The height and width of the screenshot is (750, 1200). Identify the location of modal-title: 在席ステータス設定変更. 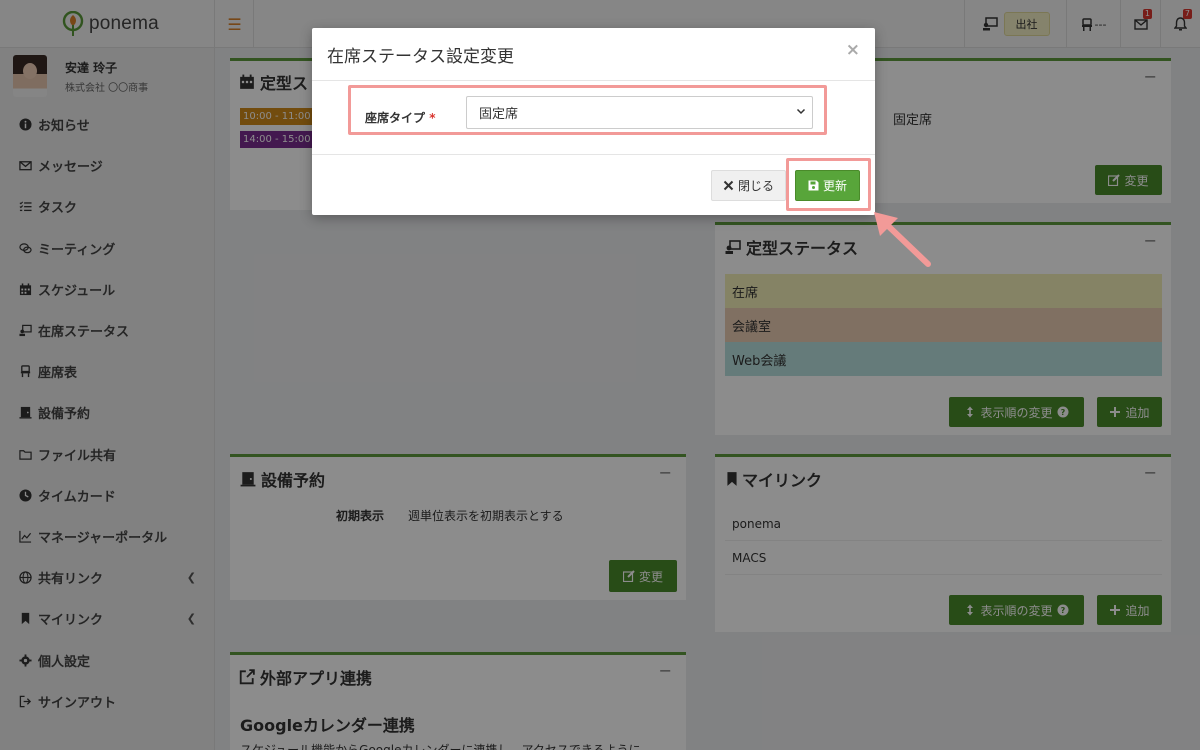
(420, 56).